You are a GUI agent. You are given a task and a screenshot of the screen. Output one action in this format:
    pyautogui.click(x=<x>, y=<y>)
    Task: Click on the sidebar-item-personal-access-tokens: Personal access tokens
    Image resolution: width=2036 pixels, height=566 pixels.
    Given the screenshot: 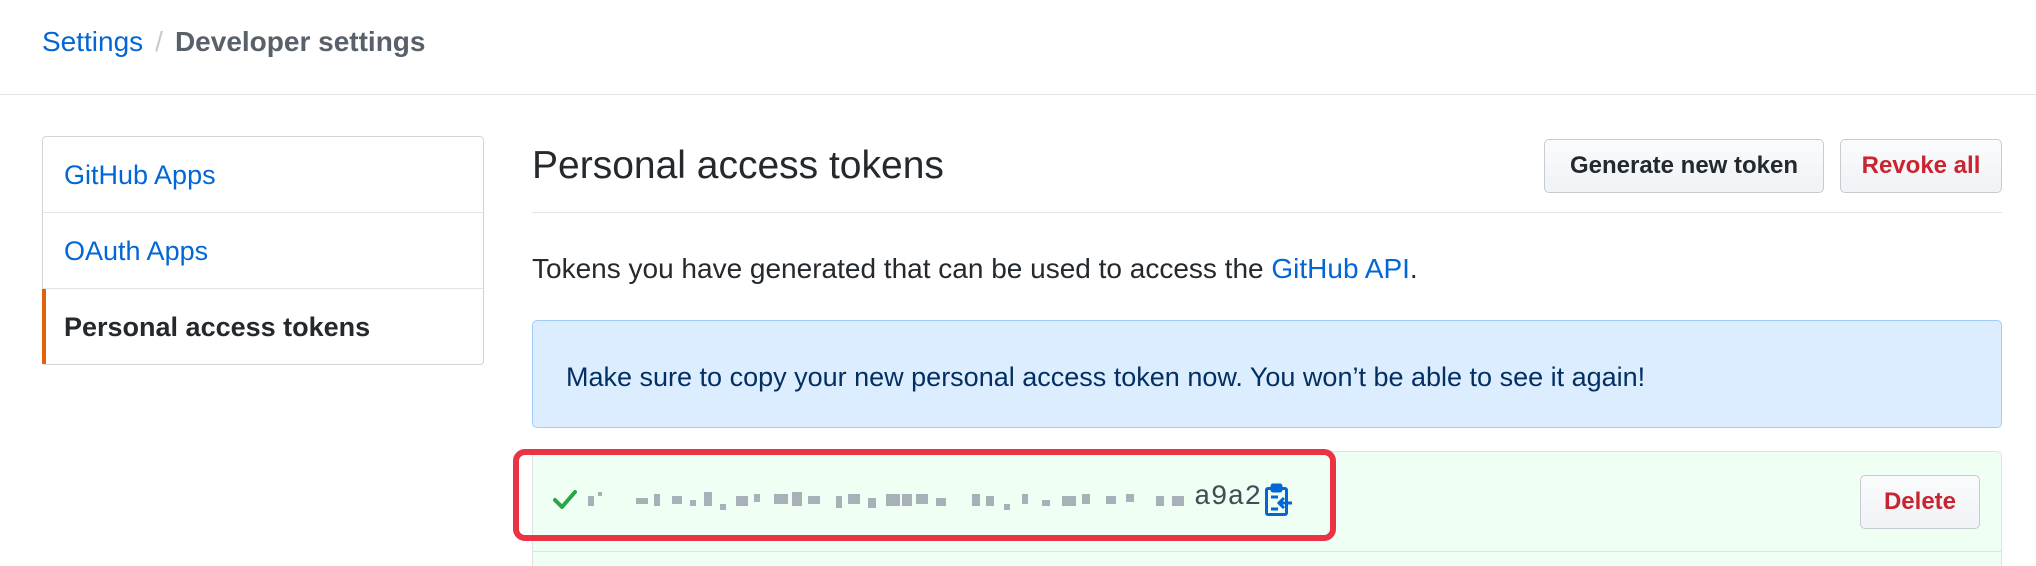 What is the action you would take?
    pyautogui.click(x=262, y=326)
    